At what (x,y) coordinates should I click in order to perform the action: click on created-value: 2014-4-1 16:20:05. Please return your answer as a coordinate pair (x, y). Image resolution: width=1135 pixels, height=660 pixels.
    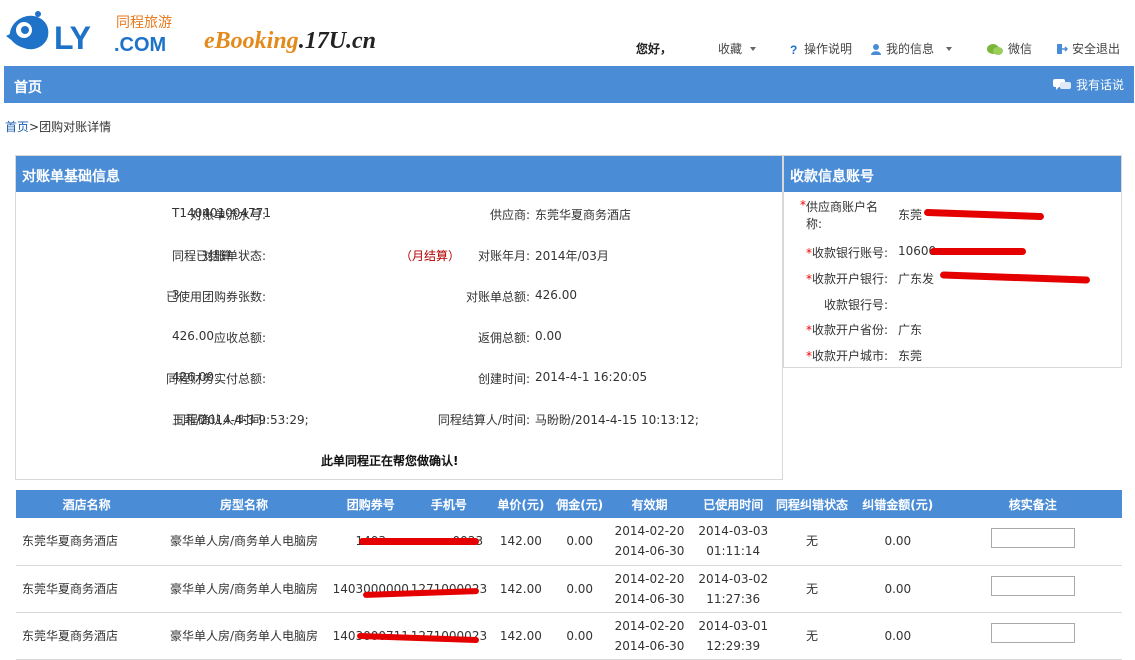
    Looking at the image, I should click on (591, 377).